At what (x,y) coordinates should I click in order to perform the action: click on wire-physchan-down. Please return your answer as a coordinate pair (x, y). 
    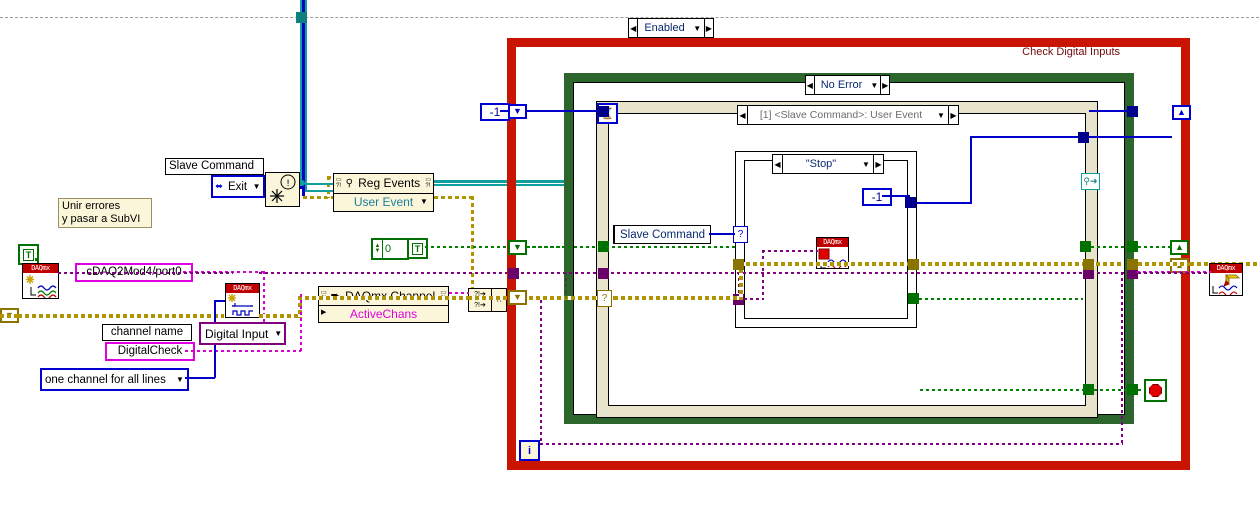
    Looking at the image, I should click on (264, 299).